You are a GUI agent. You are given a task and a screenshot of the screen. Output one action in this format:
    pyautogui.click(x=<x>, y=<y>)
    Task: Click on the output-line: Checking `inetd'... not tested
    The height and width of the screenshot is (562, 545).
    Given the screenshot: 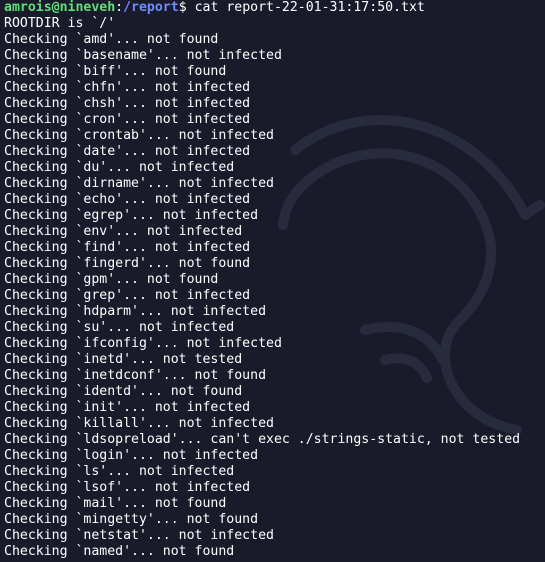 What is the action you would take?
    pyautogui.click(x=123, y=359)
    